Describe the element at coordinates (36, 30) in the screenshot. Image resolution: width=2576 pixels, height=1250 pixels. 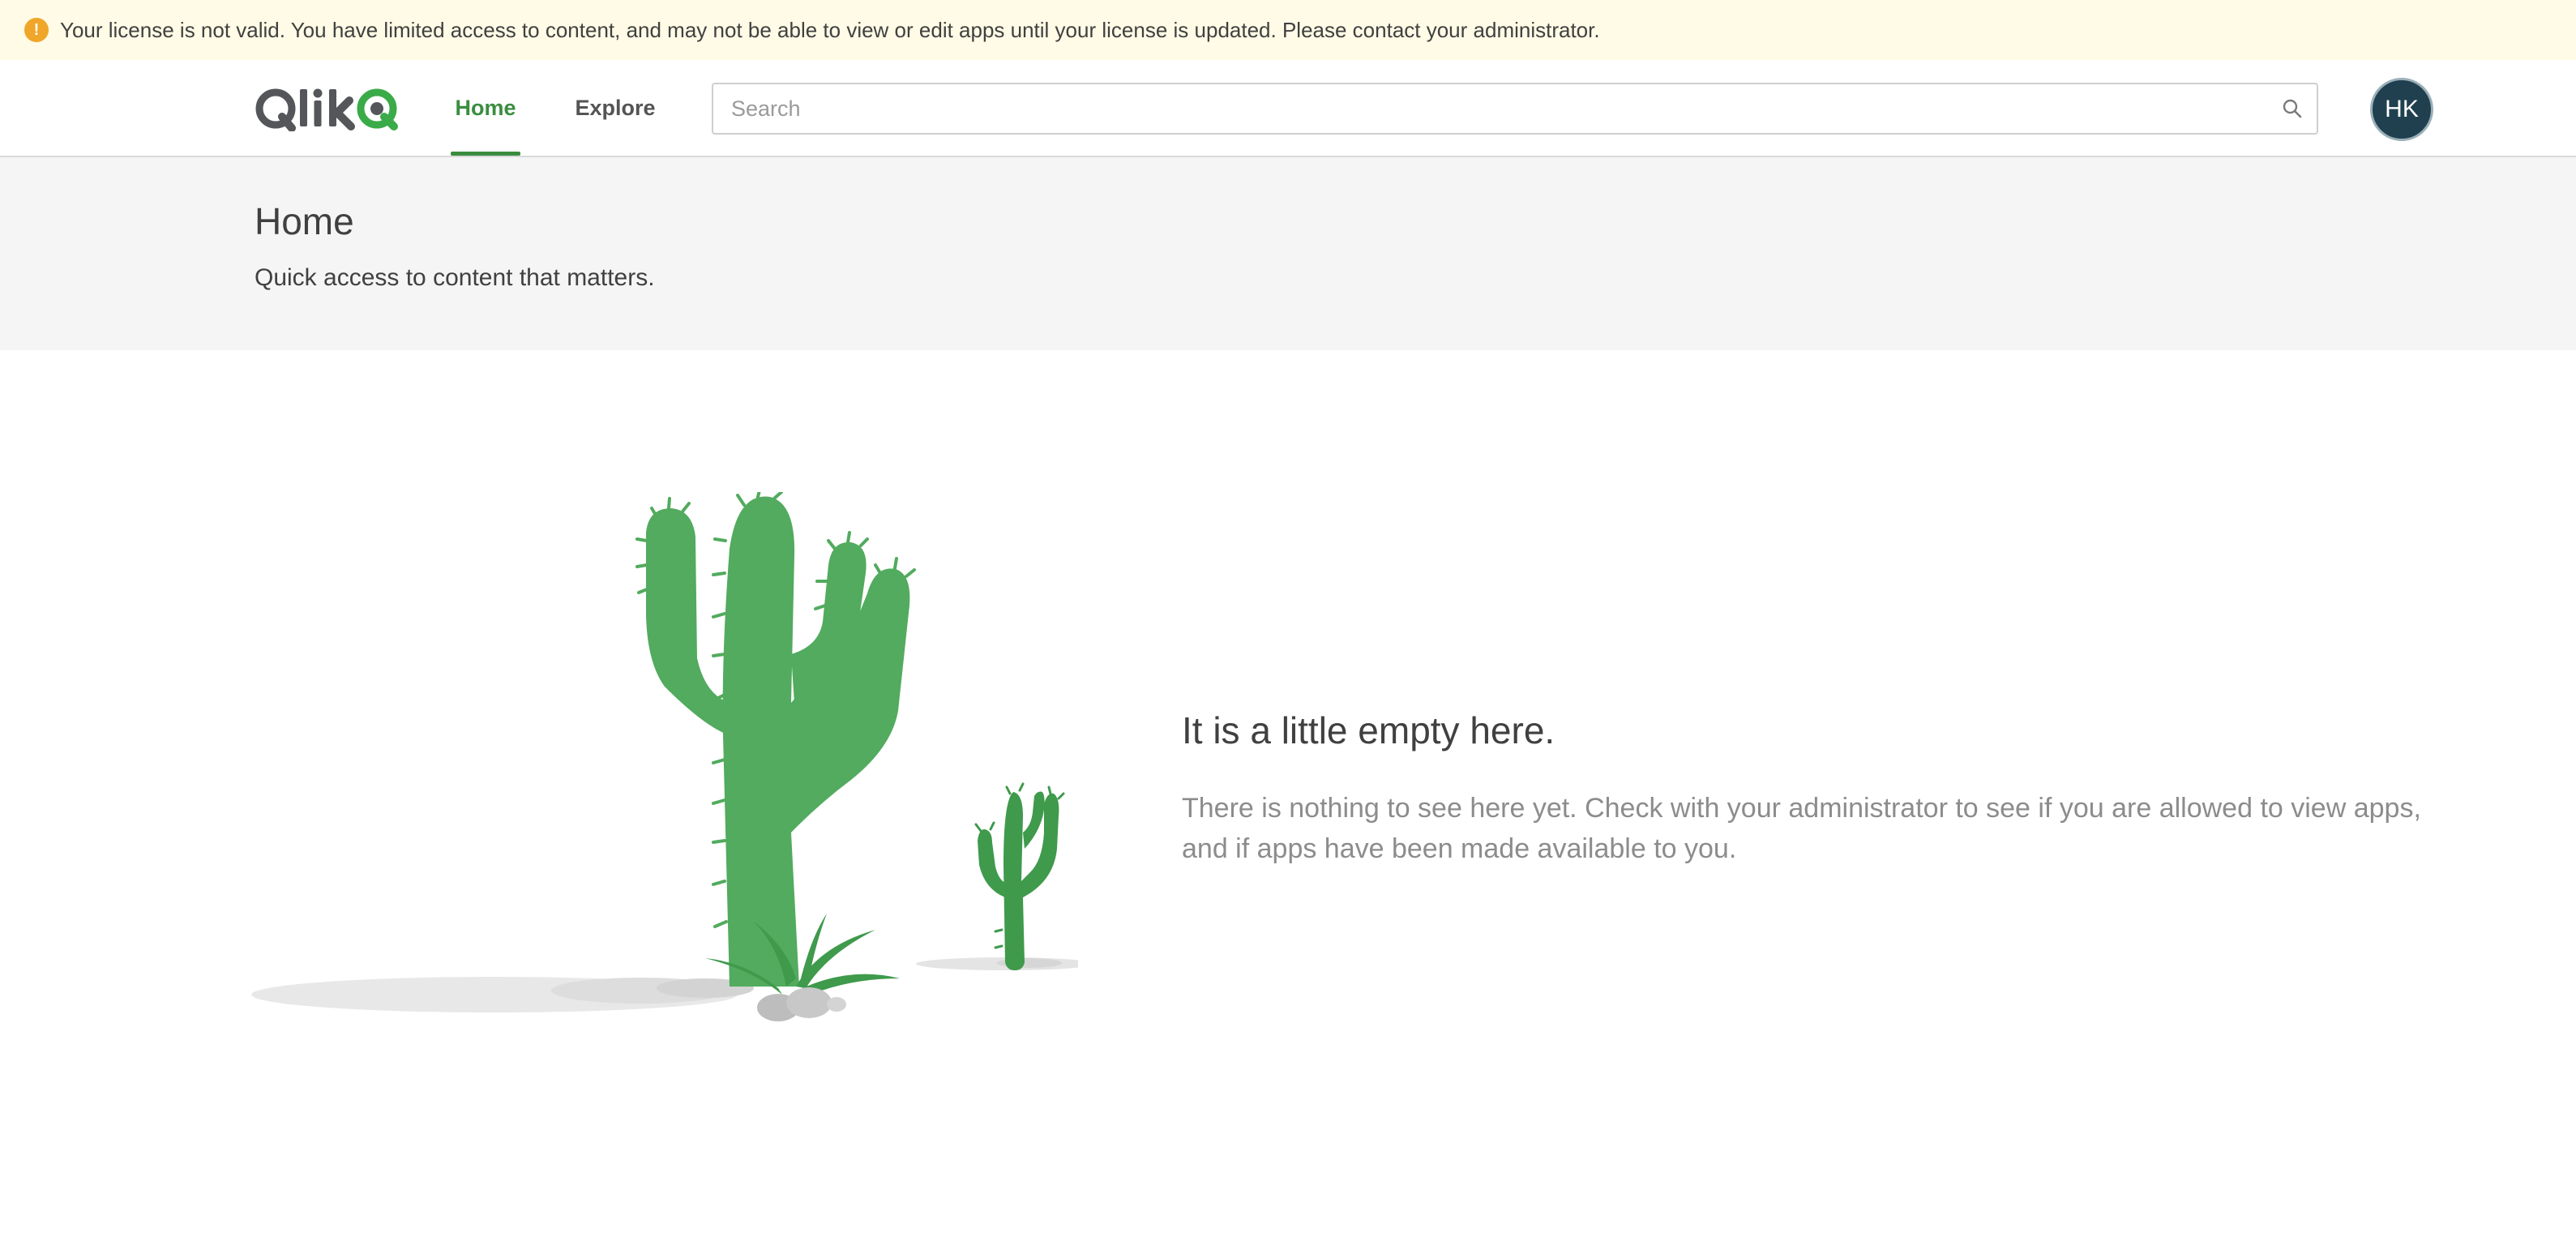
I see `warning-icon: !` at that location.